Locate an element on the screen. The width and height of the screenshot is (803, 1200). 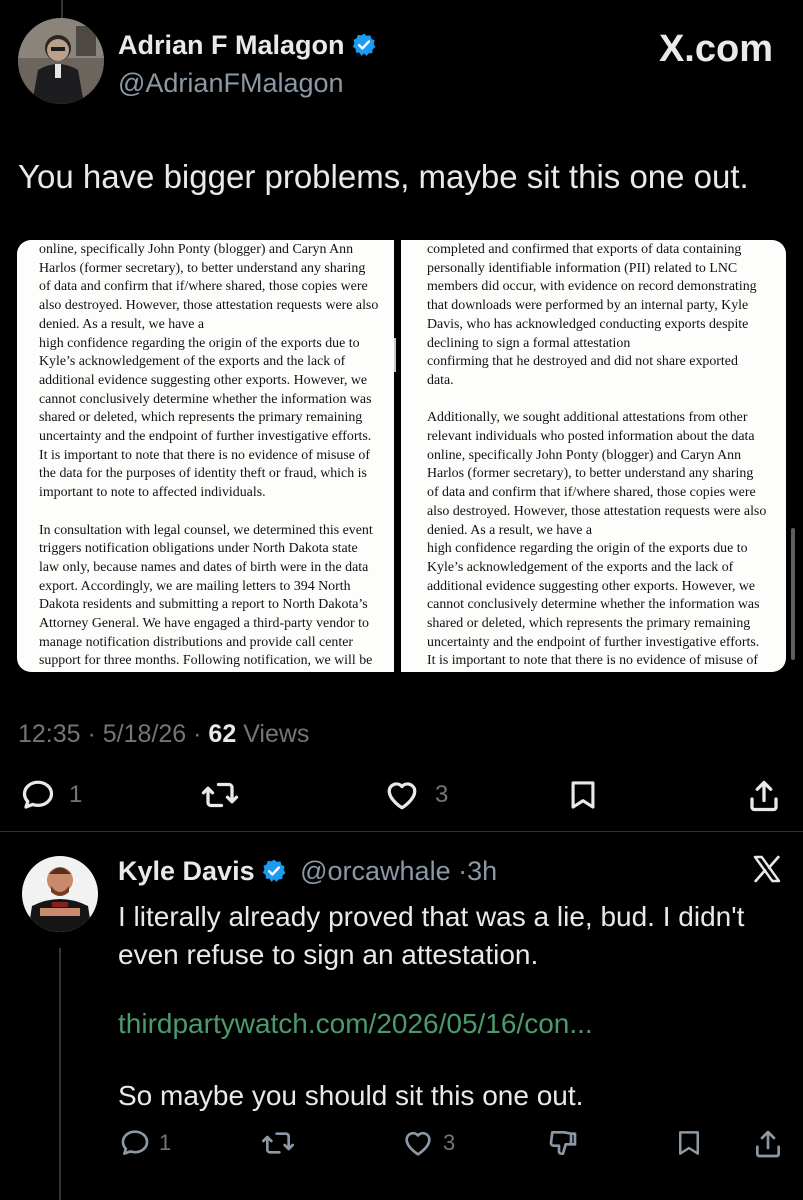
document-line: declining to sign a formal attestation is located at coordinates (529, 343).